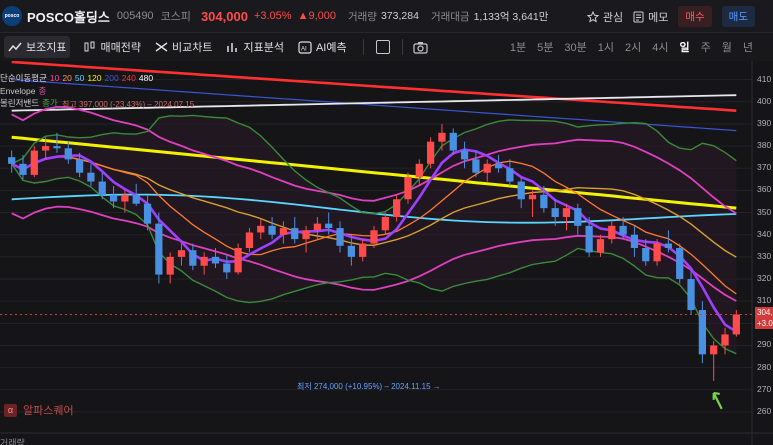 This screenshot has height=445, width=773. What do you see at coordinates (175, 17) in the screenshot?
I see `market-label: 코스피` at bounding box center [175, 17].